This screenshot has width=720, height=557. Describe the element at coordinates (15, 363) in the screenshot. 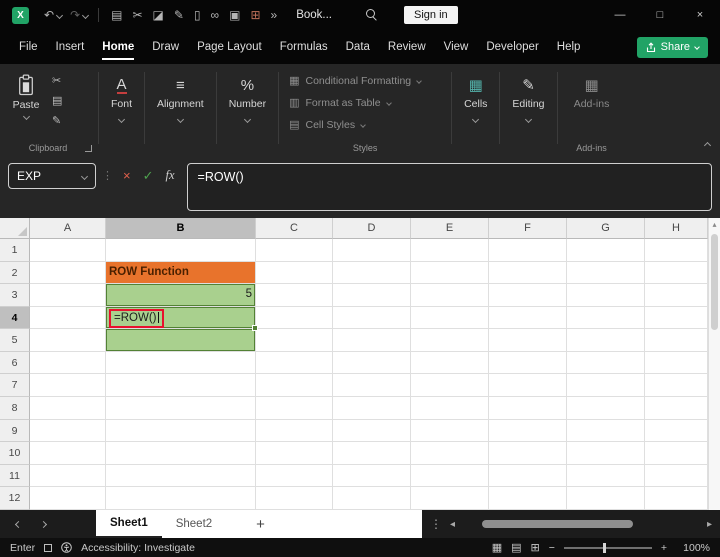

I see `row-header-6: 6` at that location.